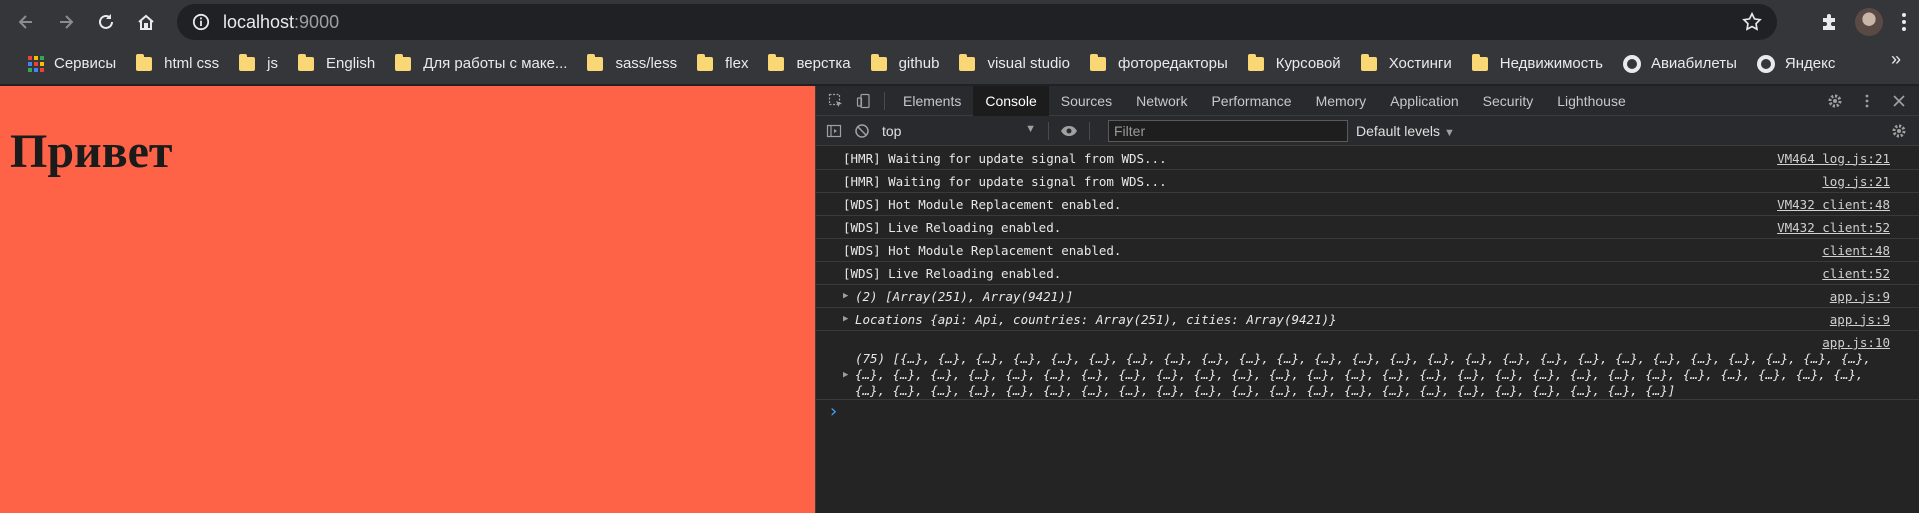  What do you see at coordinates (1420, 63) in the screenshot?
I see `bookmark-label: Хостинги` at bounding box center [1420, 63].